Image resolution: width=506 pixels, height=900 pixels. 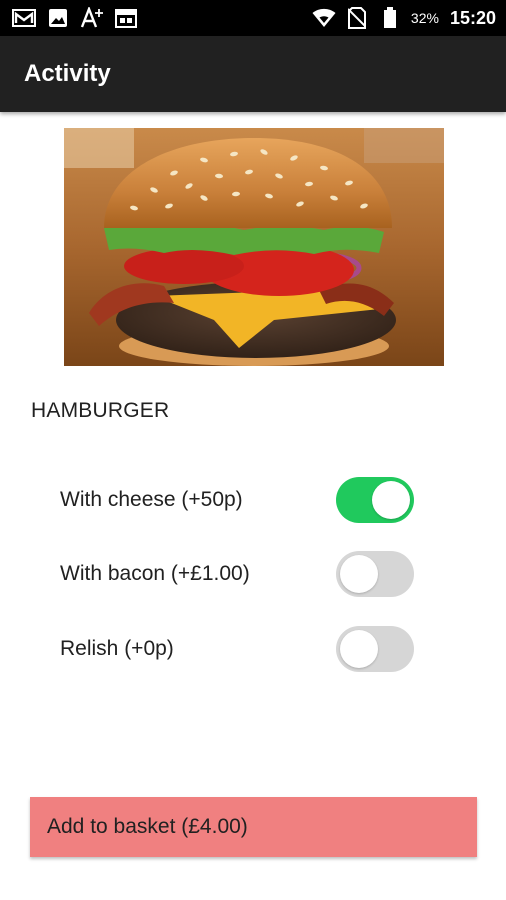 I want to click on gmail-icon, so click(x=24, y=18).